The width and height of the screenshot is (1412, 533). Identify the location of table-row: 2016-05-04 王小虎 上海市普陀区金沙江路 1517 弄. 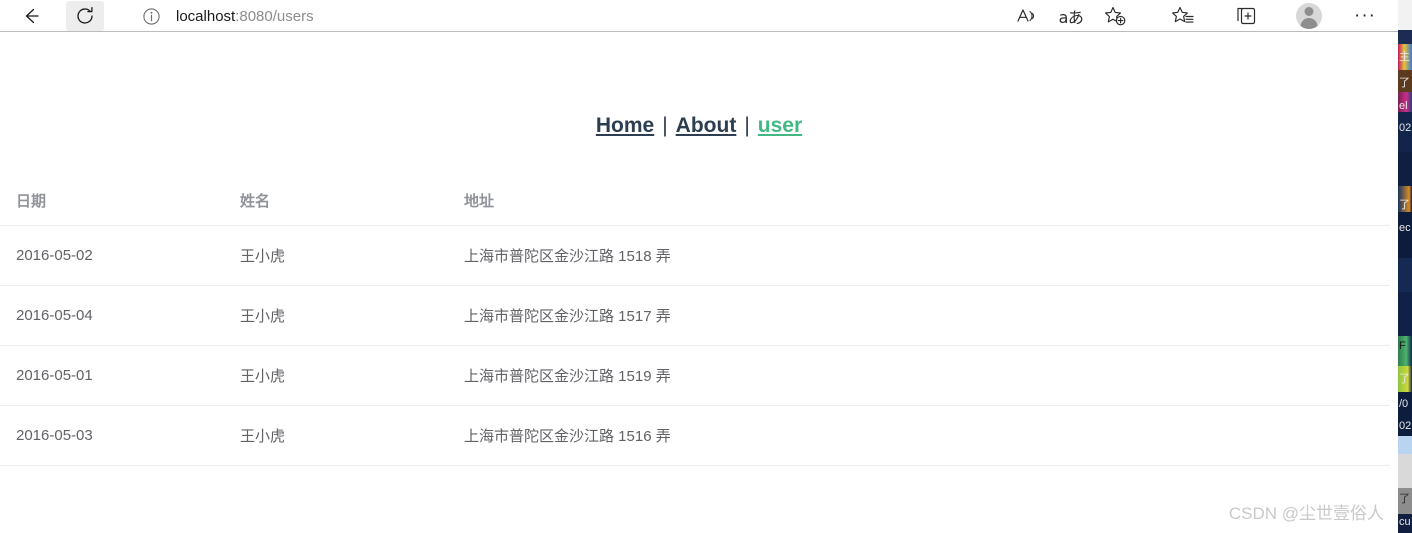
(695, 315).